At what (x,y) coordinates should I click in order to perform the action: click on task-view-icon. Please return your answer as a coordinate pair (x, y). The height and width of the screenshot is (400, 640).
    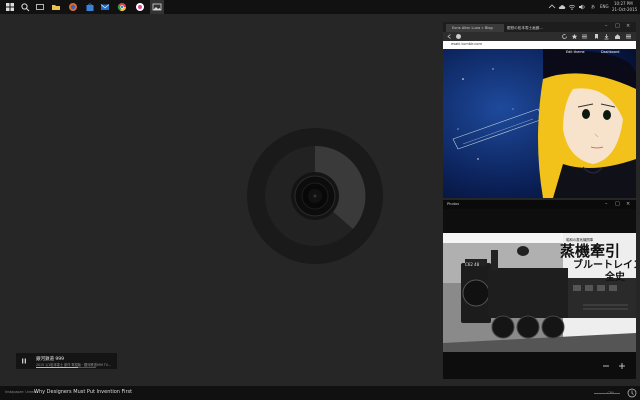
    Looking at the image, I should click on (40, 7).